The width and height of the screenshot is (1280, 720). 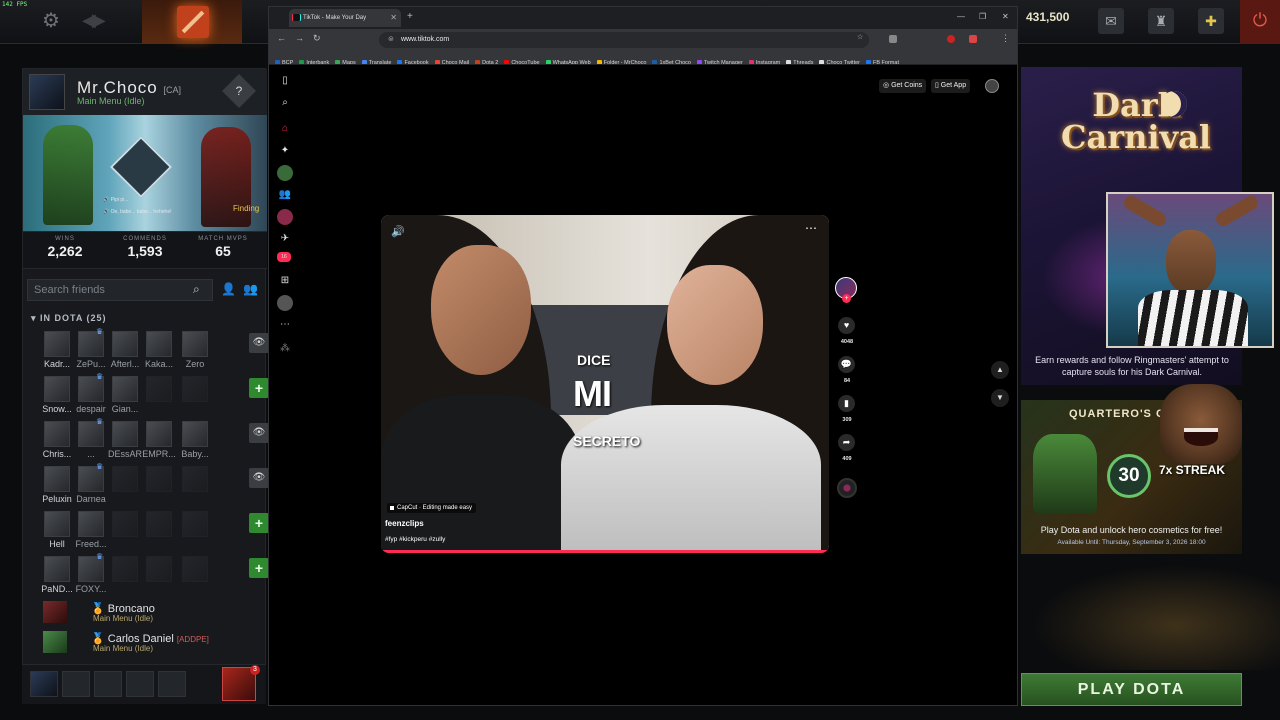 What do you see at coordinates (860, 37) in the screenshot?
I see `bookmark-star-icon: ☆` at bounding box center [860, 37].